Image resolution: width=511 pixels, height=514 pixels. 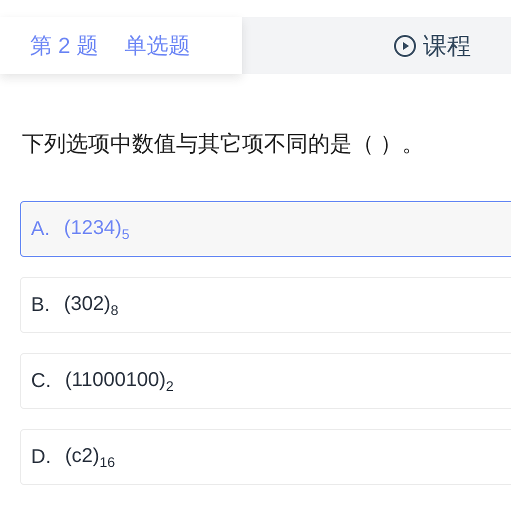 What do you see at coordinates (157, 46) in the screenshot?
I see `question-type: 单选题` at bounding box center [157, 46].